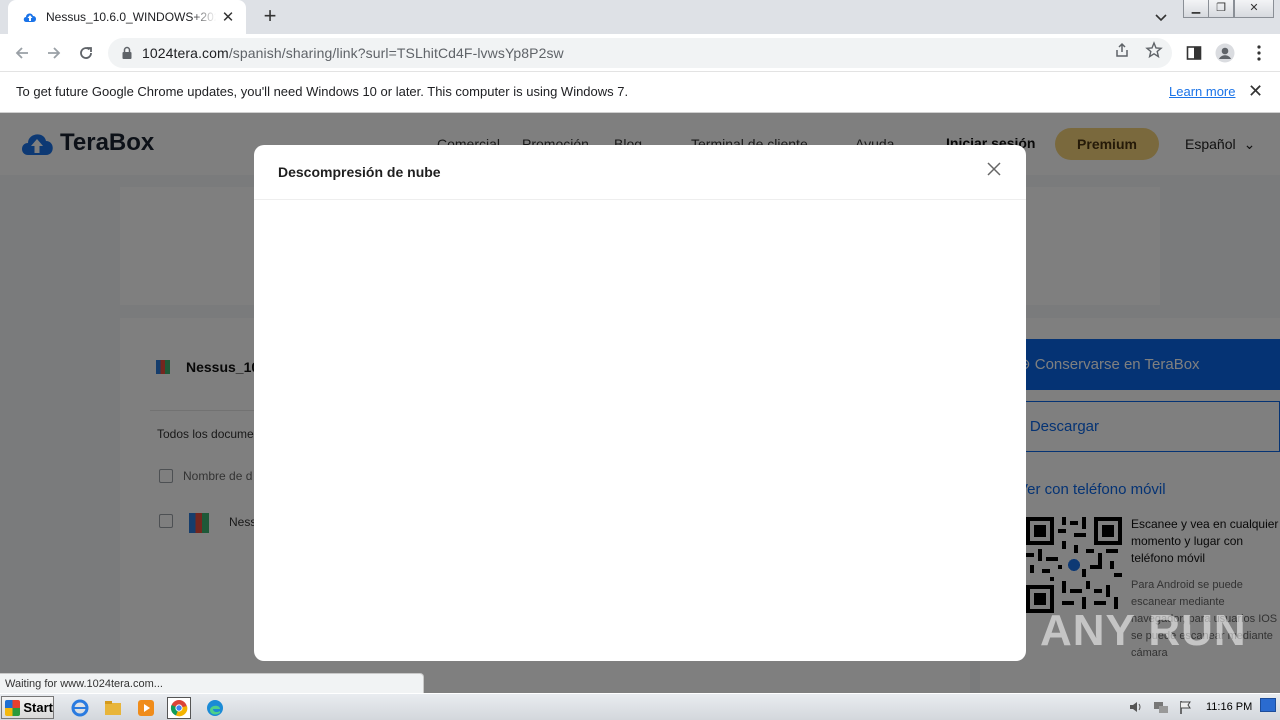 Image resolution: width=1280 pixels, height=720 pixels. Describe the element at coordinates (146, 708) in the screenshot. I see `media-player-icon` at that location.